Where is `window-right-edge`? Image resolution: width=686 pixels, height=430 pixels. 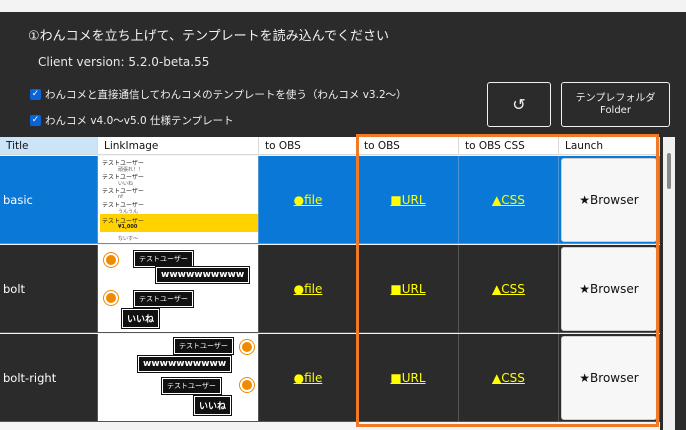
window-right-edge is located at coordinates (680, 283).